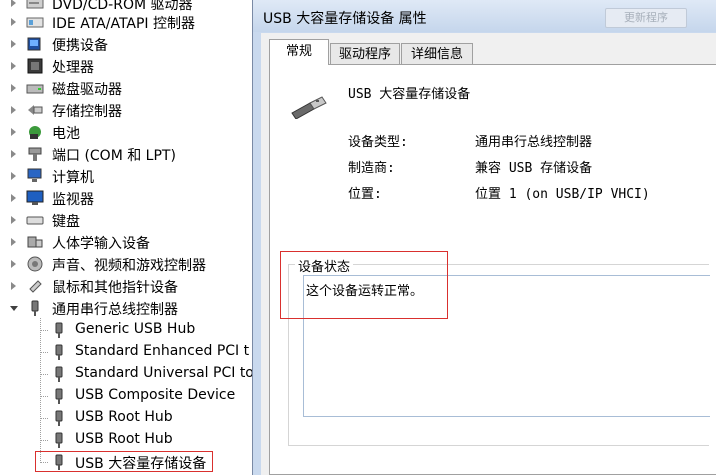 Image resolution: width=716 pixels, height=475 pixels. I want to click on monitor-icon, so click(35, 197).